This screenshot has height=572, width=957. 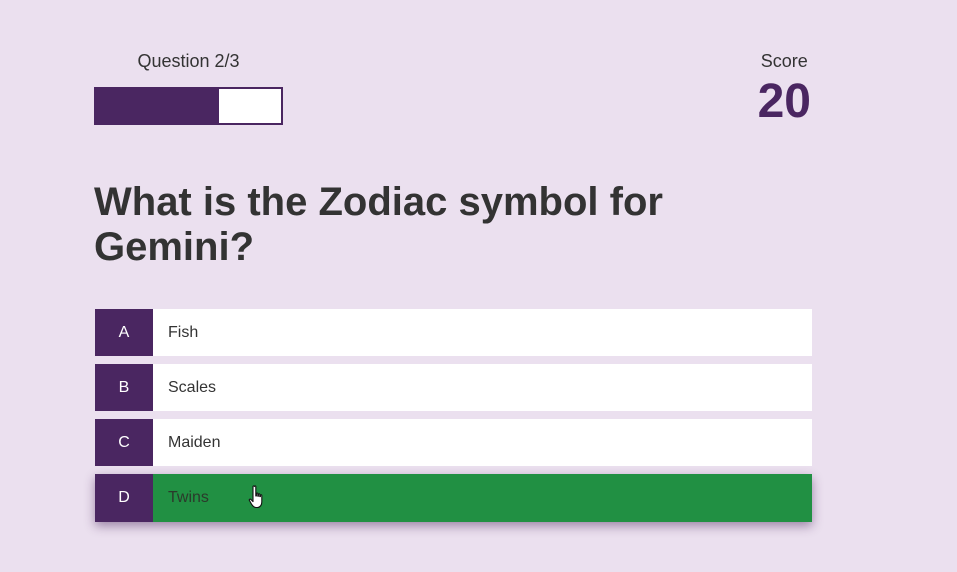 I want to click on choice-prefix: D, so click(x=124, y=498).